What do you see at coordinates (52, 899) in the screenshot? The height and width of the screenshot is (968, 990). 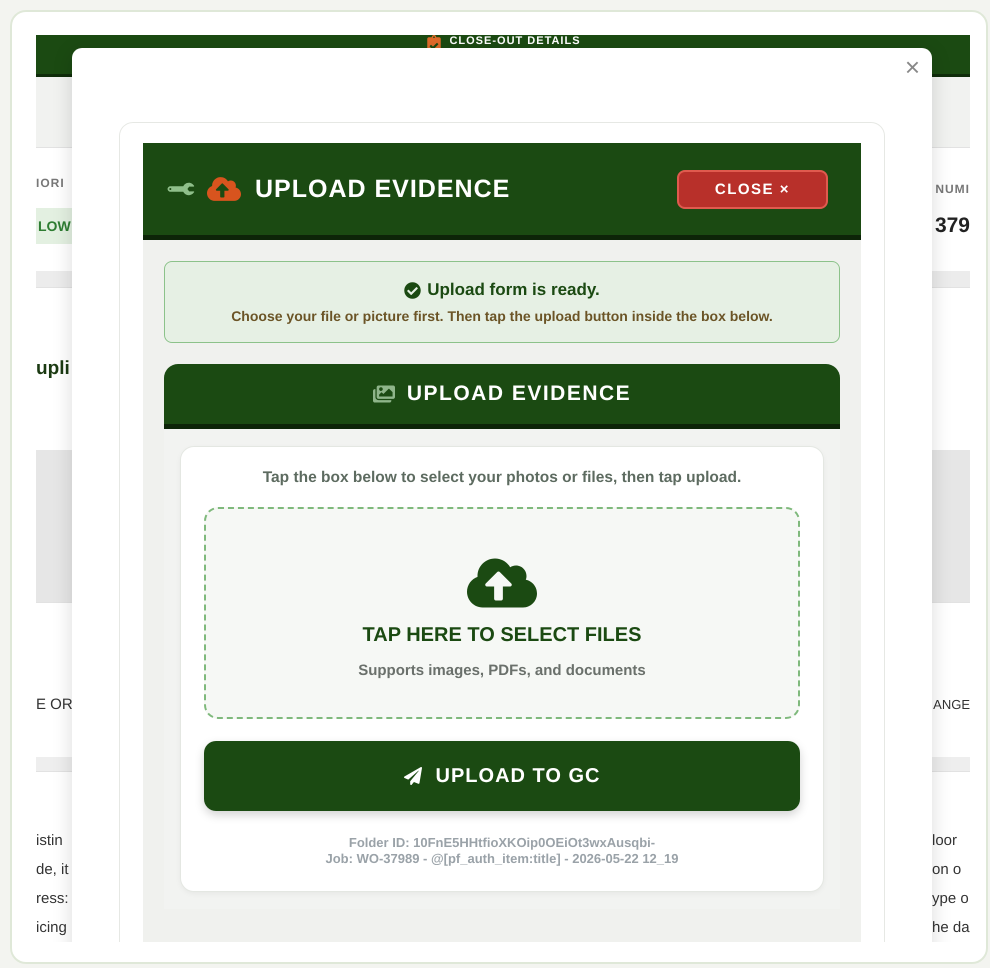 I see `paragraph-line: ress:` at bounding box center [52, 899].